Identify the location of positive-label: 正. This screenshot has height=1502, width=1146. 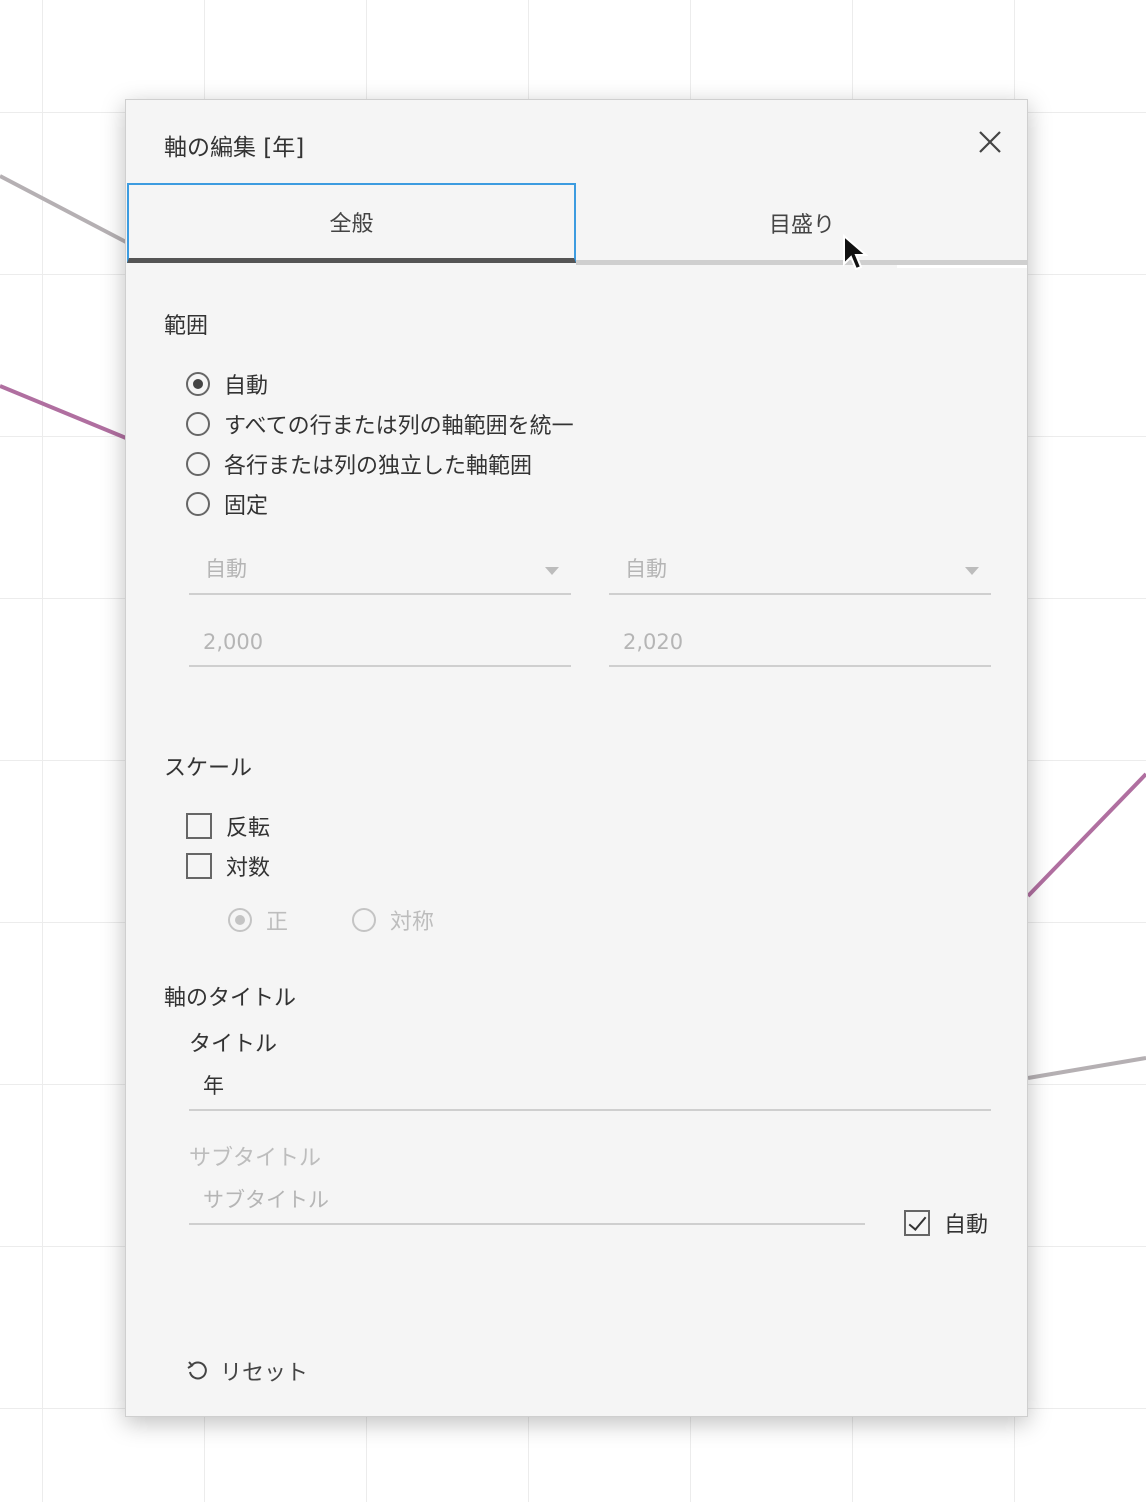
(277, 922).